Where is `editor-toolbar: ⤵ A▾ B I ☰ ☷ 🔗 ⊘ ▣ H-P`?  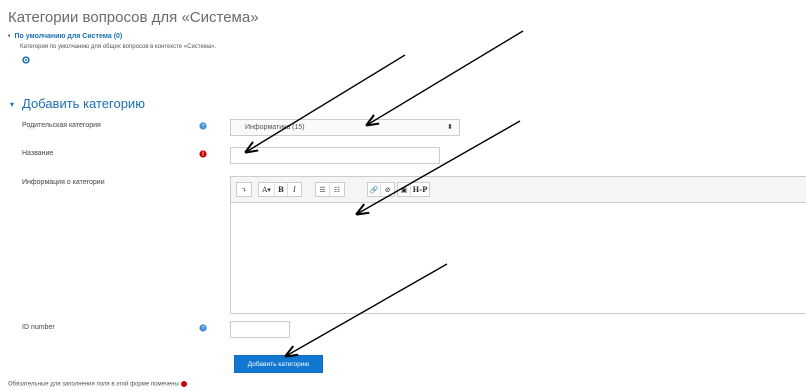
editor-toolbar: ⤵ A▾ B I ☰ ☷ 🔗 ⊘ ▣ H-P is located at coordinates (518, 190).